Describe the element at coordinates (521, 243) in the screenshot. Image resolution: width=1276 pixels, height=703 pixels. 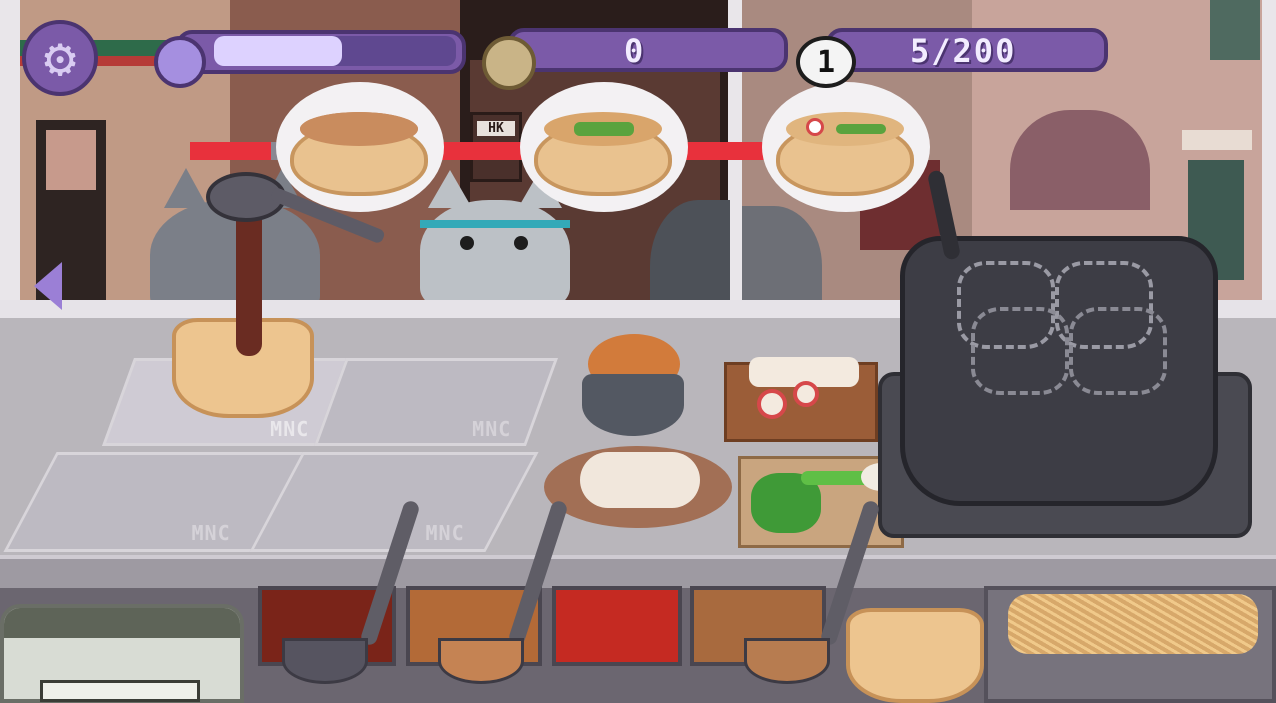
I see `cat-eye-right` at that location.